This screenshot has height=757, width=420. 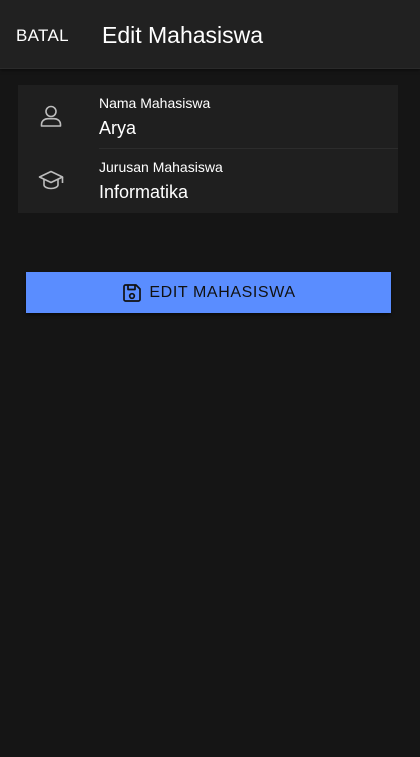 What do you see at coordinates (155, 103) in the screenshot?
I see `name-field-label: Nama Mahasiswa` at bounding box center [155, 103].